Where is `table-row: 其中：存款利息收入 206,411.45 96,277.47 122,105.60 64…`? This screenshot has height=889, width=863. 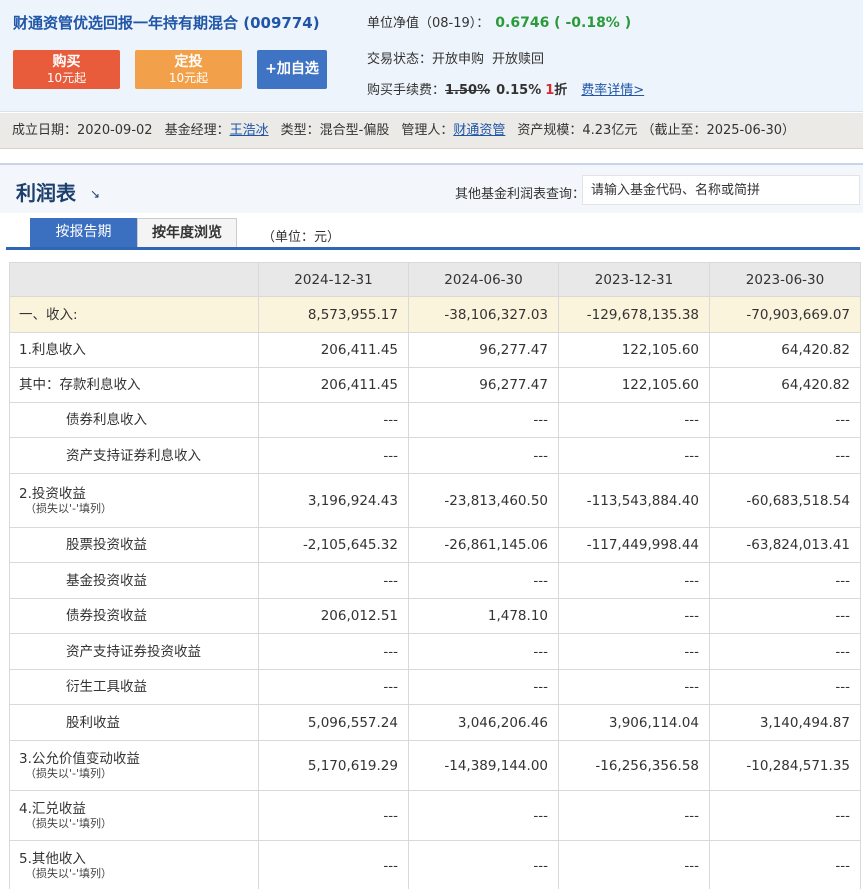
table-row: 其中：存款利息收入 206,411.45 96,277.47 122,105.60 64… is located at coordinates (435, 385).